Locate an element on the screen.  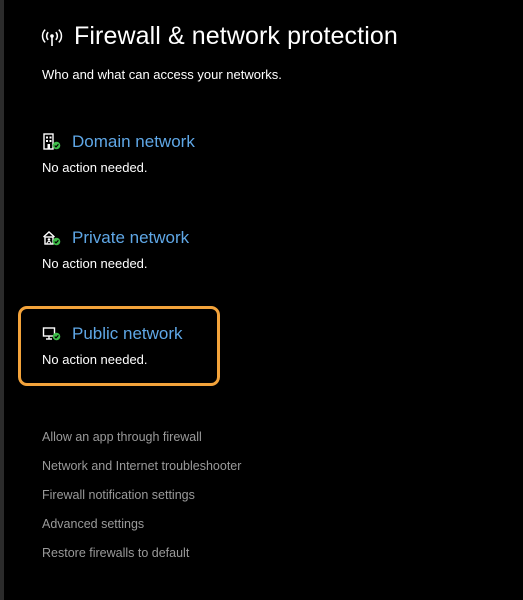
page-subtitle: Who and what can access your networks. is located at coordinates (162, 74).